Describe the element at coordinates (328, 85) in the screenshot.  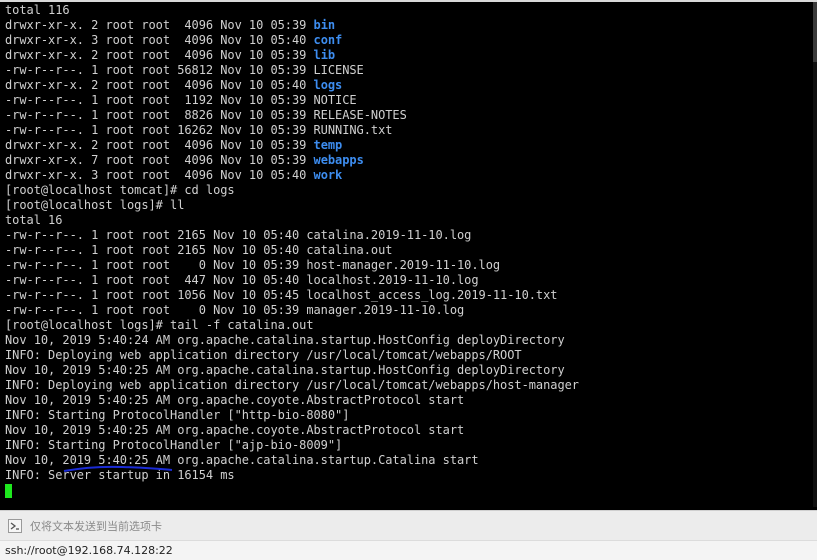
I see `directory-name: logs` at that location.